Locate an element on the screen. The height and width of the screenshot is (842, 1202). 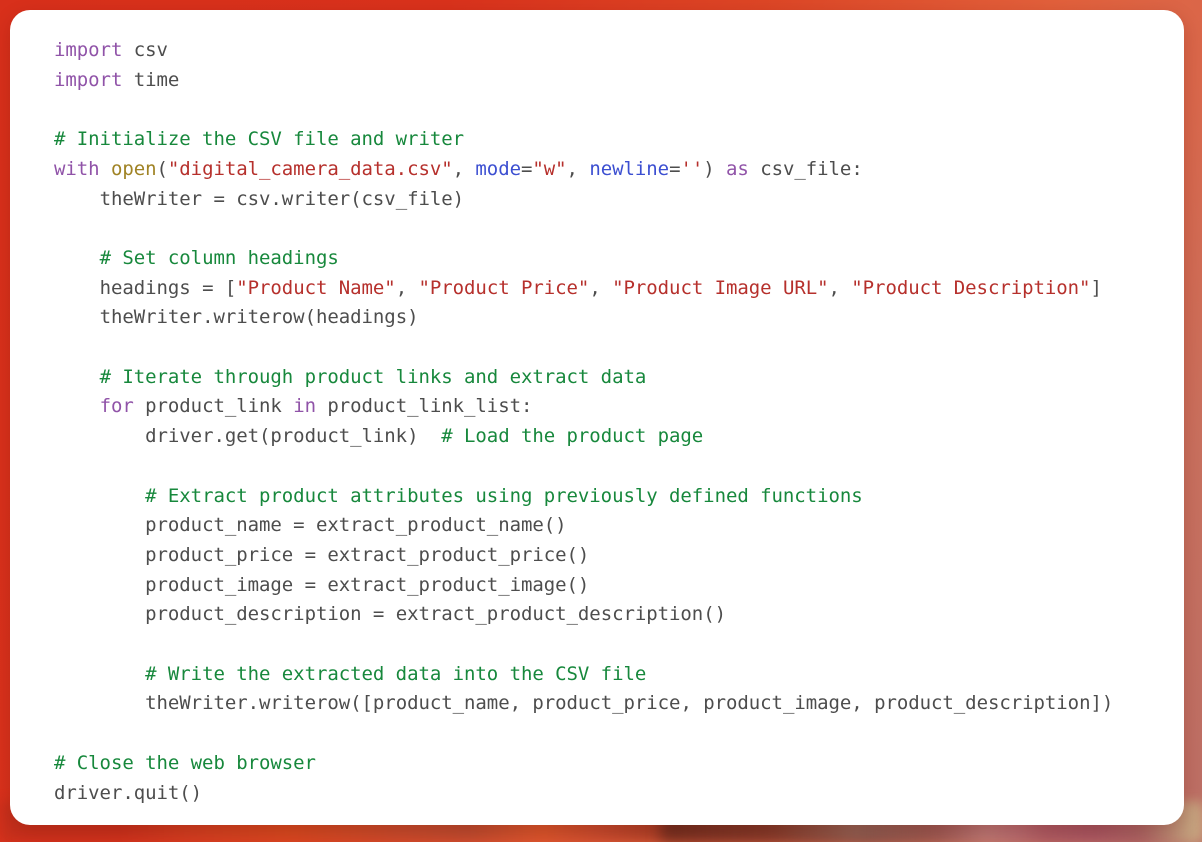
token-string: "digital_camera_data.csv" is located at coordinates (310, 168).